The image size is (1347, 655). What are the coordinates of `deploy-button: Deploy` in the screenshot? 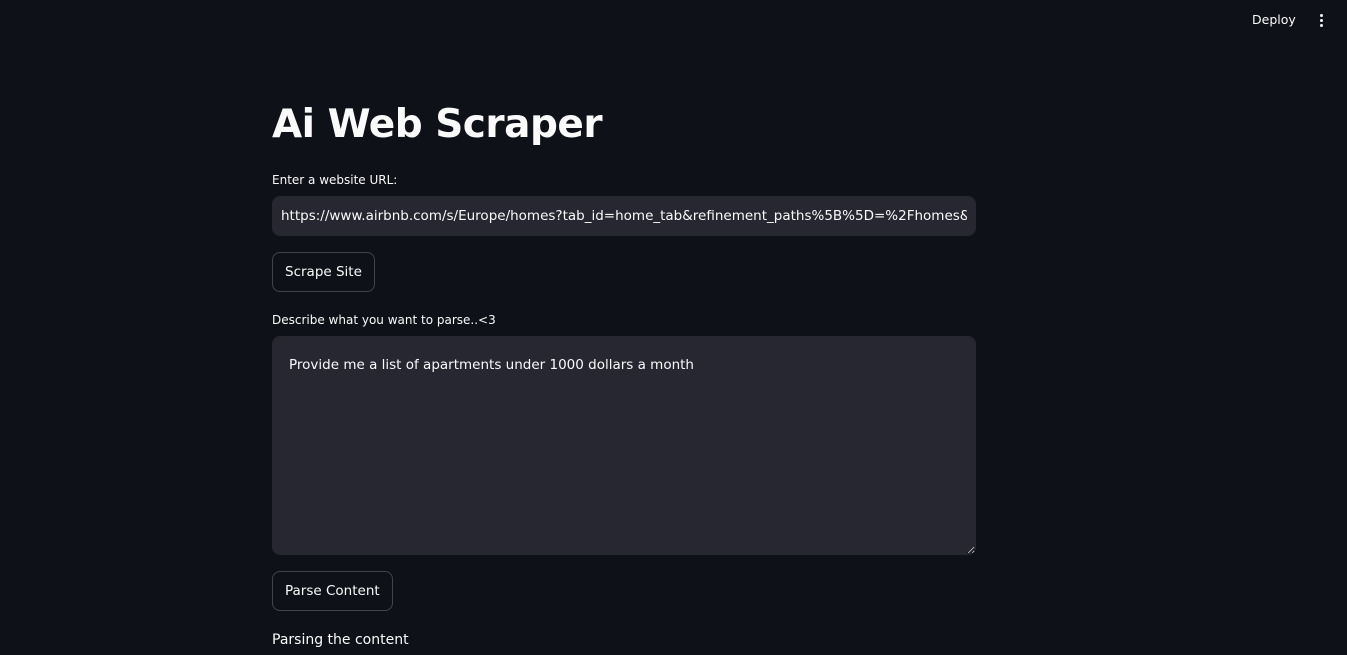 It's located at (1274, 20).